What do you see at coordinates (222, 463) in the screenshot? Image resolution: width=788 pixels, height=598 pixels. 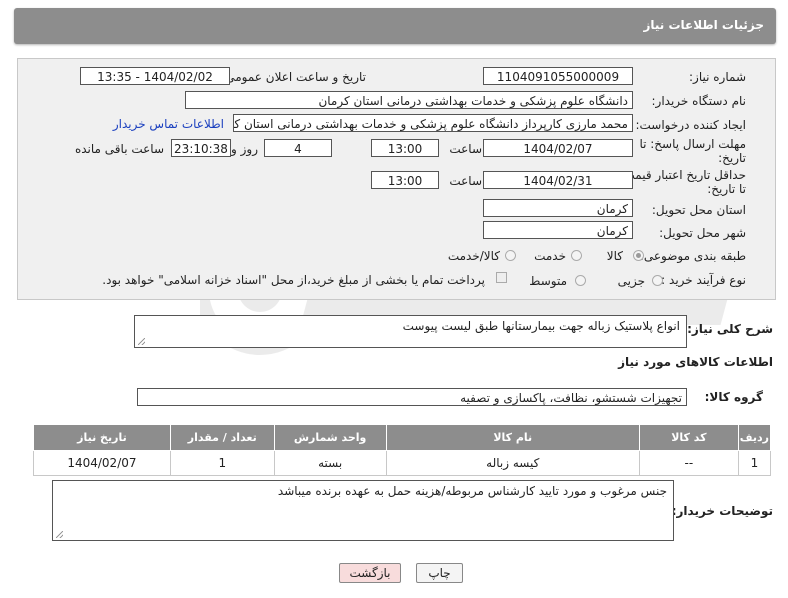 I see `cell-quantity: 1` at bounding box center [222, 463].